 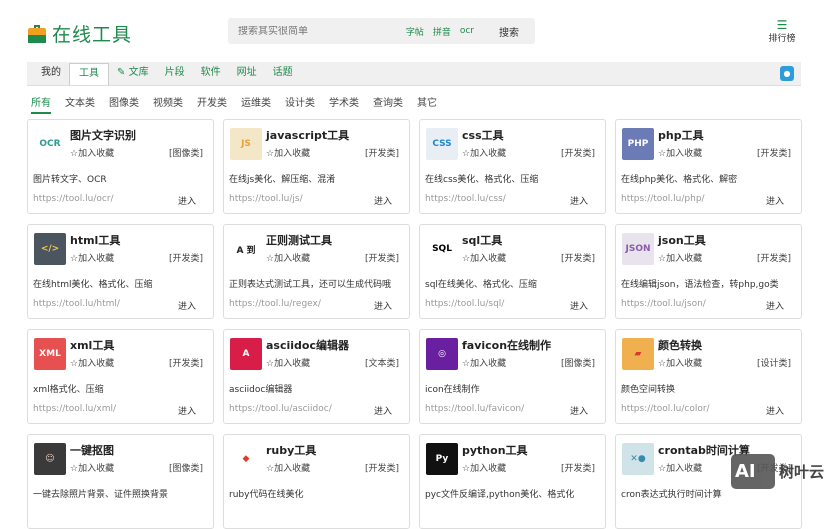 I want to click on tool-name: 颜色转换, so click(x=680, y=345).